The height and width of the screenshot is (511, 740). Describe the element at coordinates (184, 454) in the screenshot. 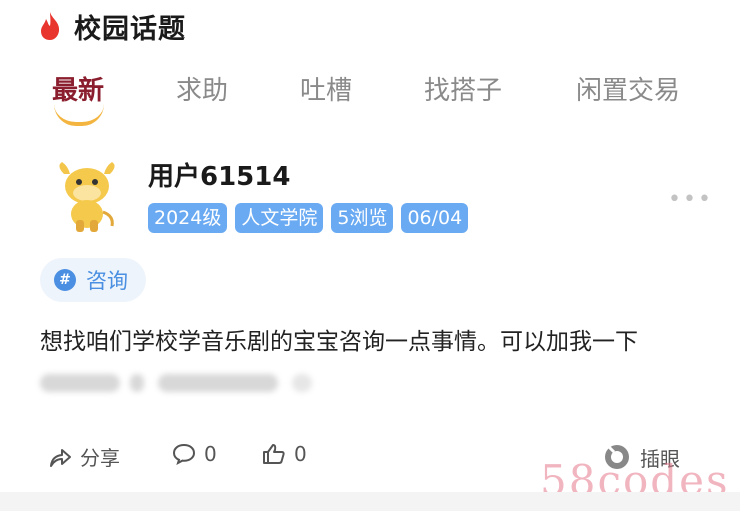

I see `comment-icon` at that location.